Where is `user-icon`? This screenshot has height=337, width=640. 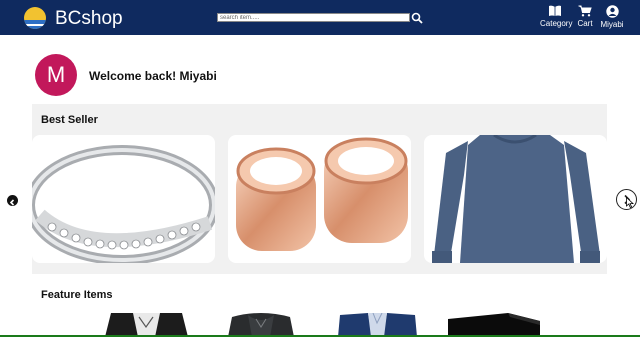
user-icon is located at coordinates (612, 11).